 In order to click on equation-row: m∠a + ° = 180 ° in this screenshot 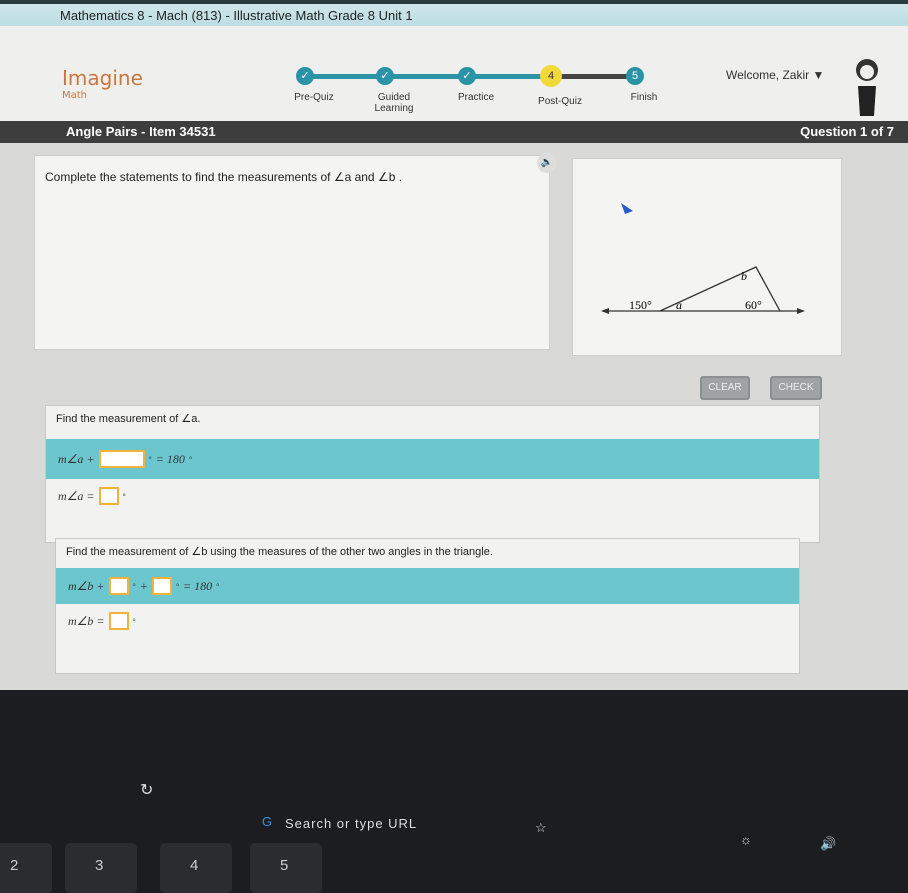, I will do `click(432, 459)`.